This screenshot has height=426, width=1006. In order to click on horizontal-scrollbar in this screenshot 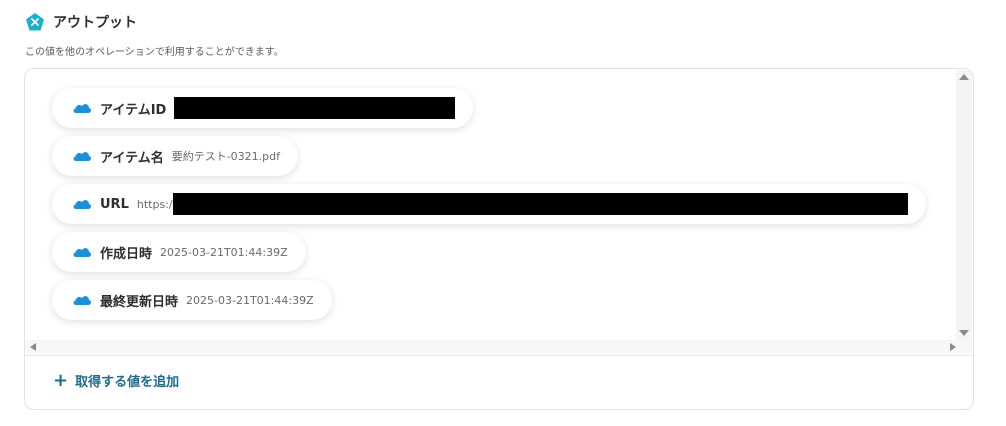, I will do `click(499, 347)`.